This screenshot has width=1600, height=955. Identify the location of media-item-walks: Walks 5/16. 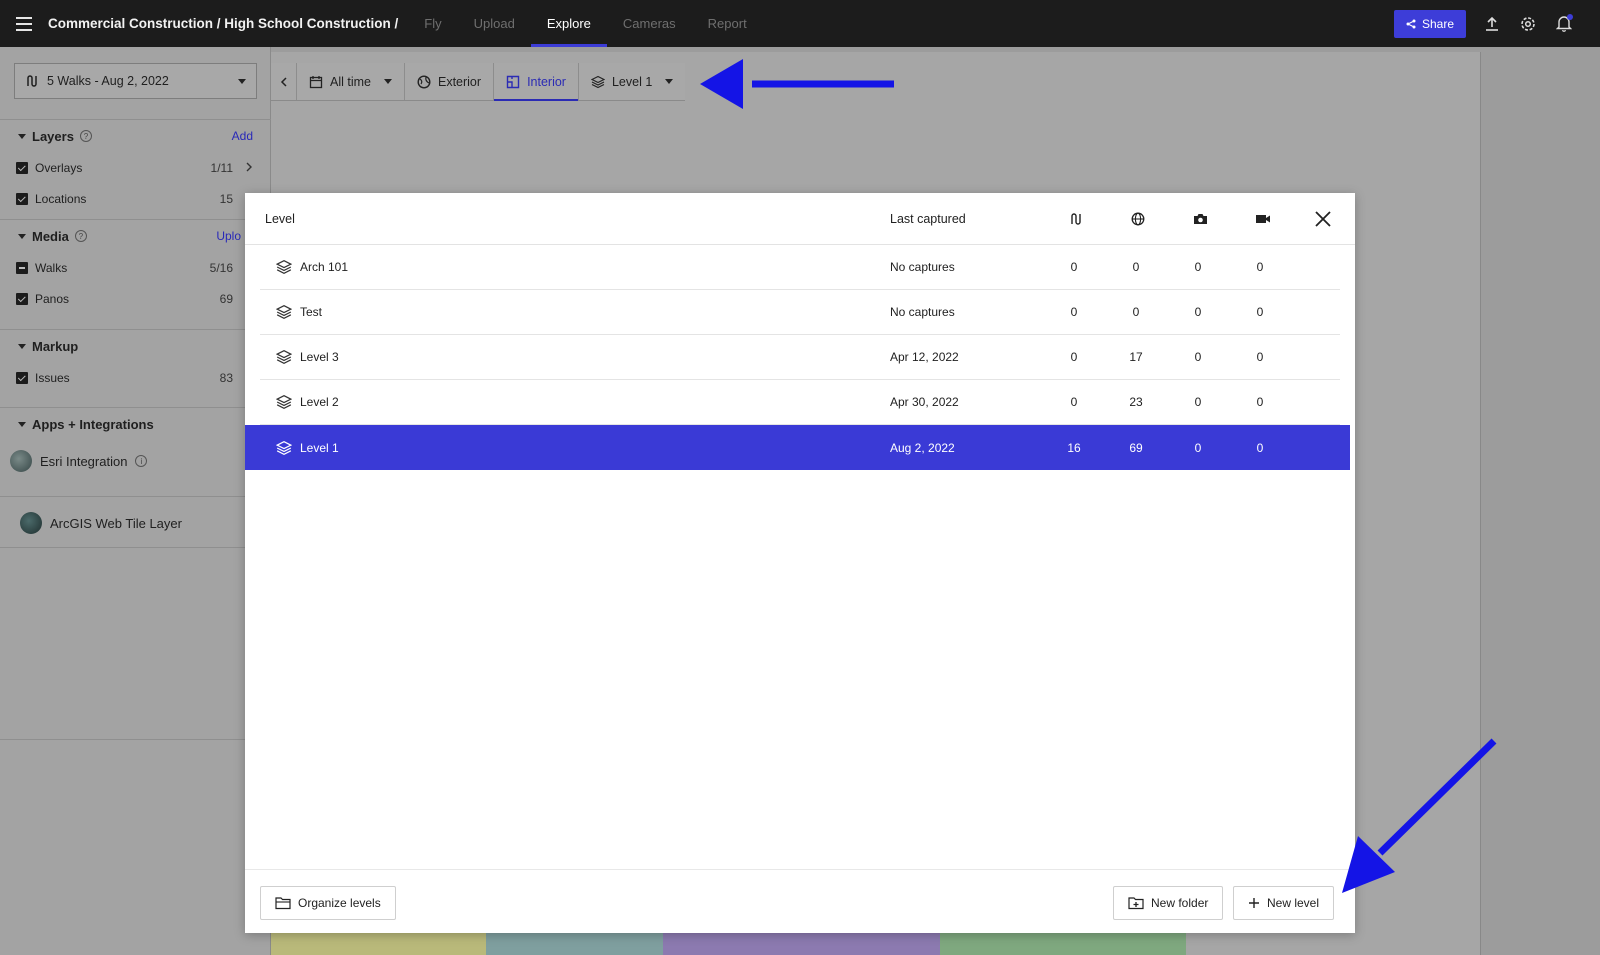
(135, 267).